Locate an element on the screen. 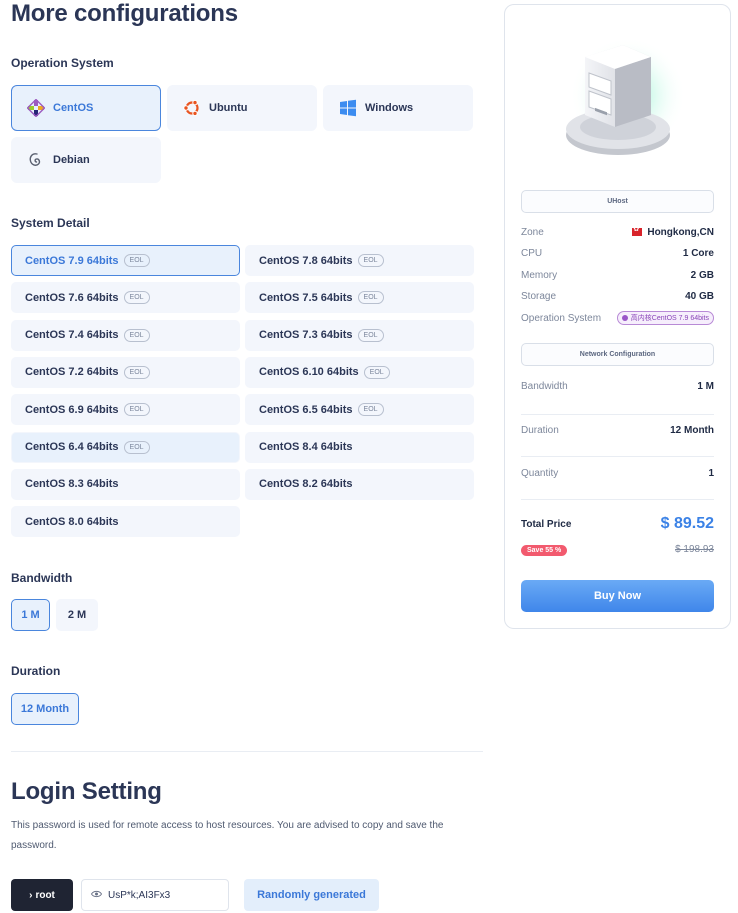  section-divider is located at coordinates (247, 751).